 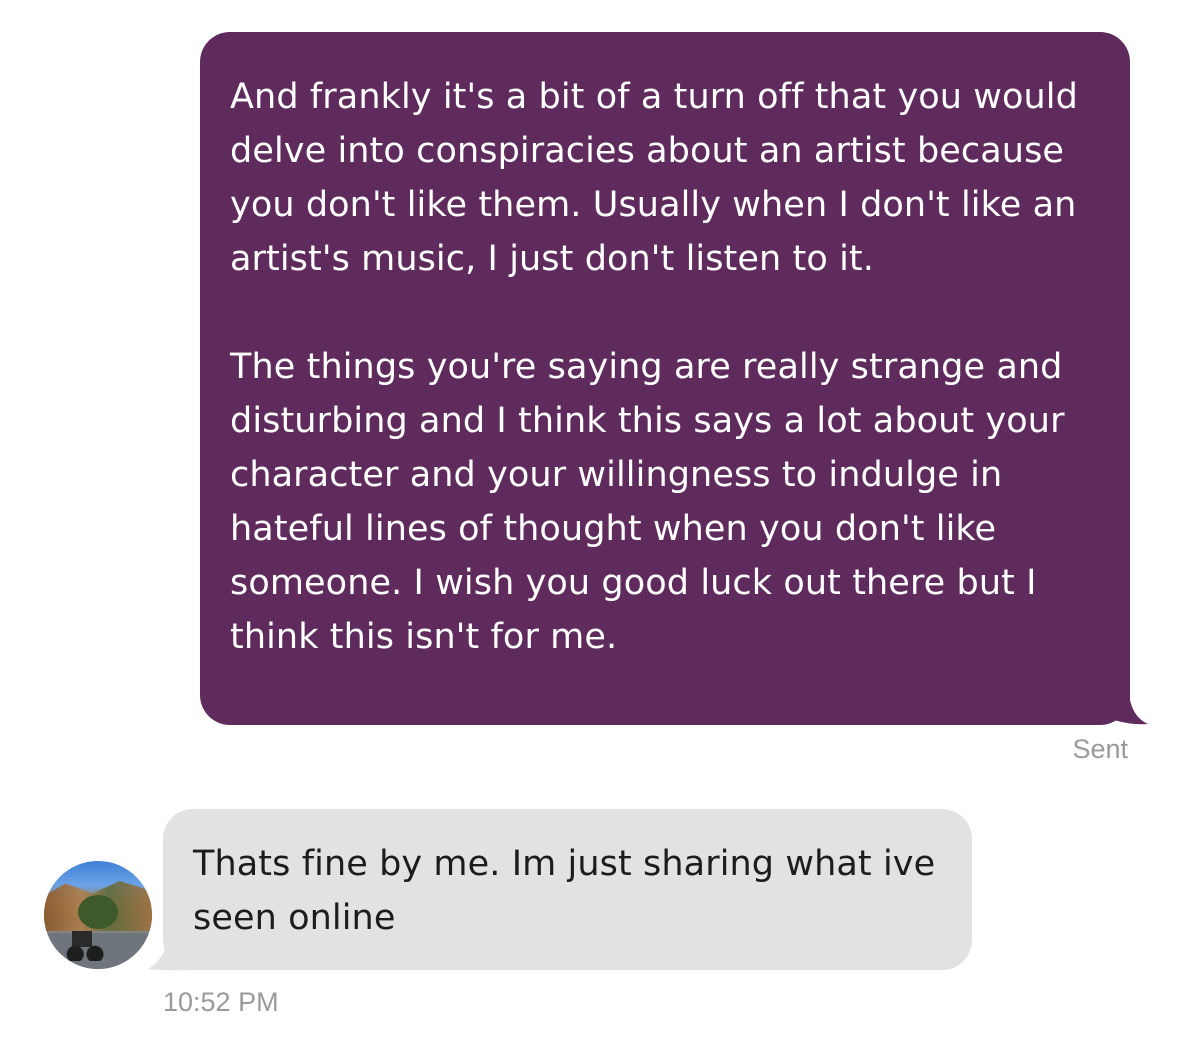 What do you see at coordinates (84, 944) in the screenshot?
I see `avatar-riders-shape` at bounding box center [84, 944].